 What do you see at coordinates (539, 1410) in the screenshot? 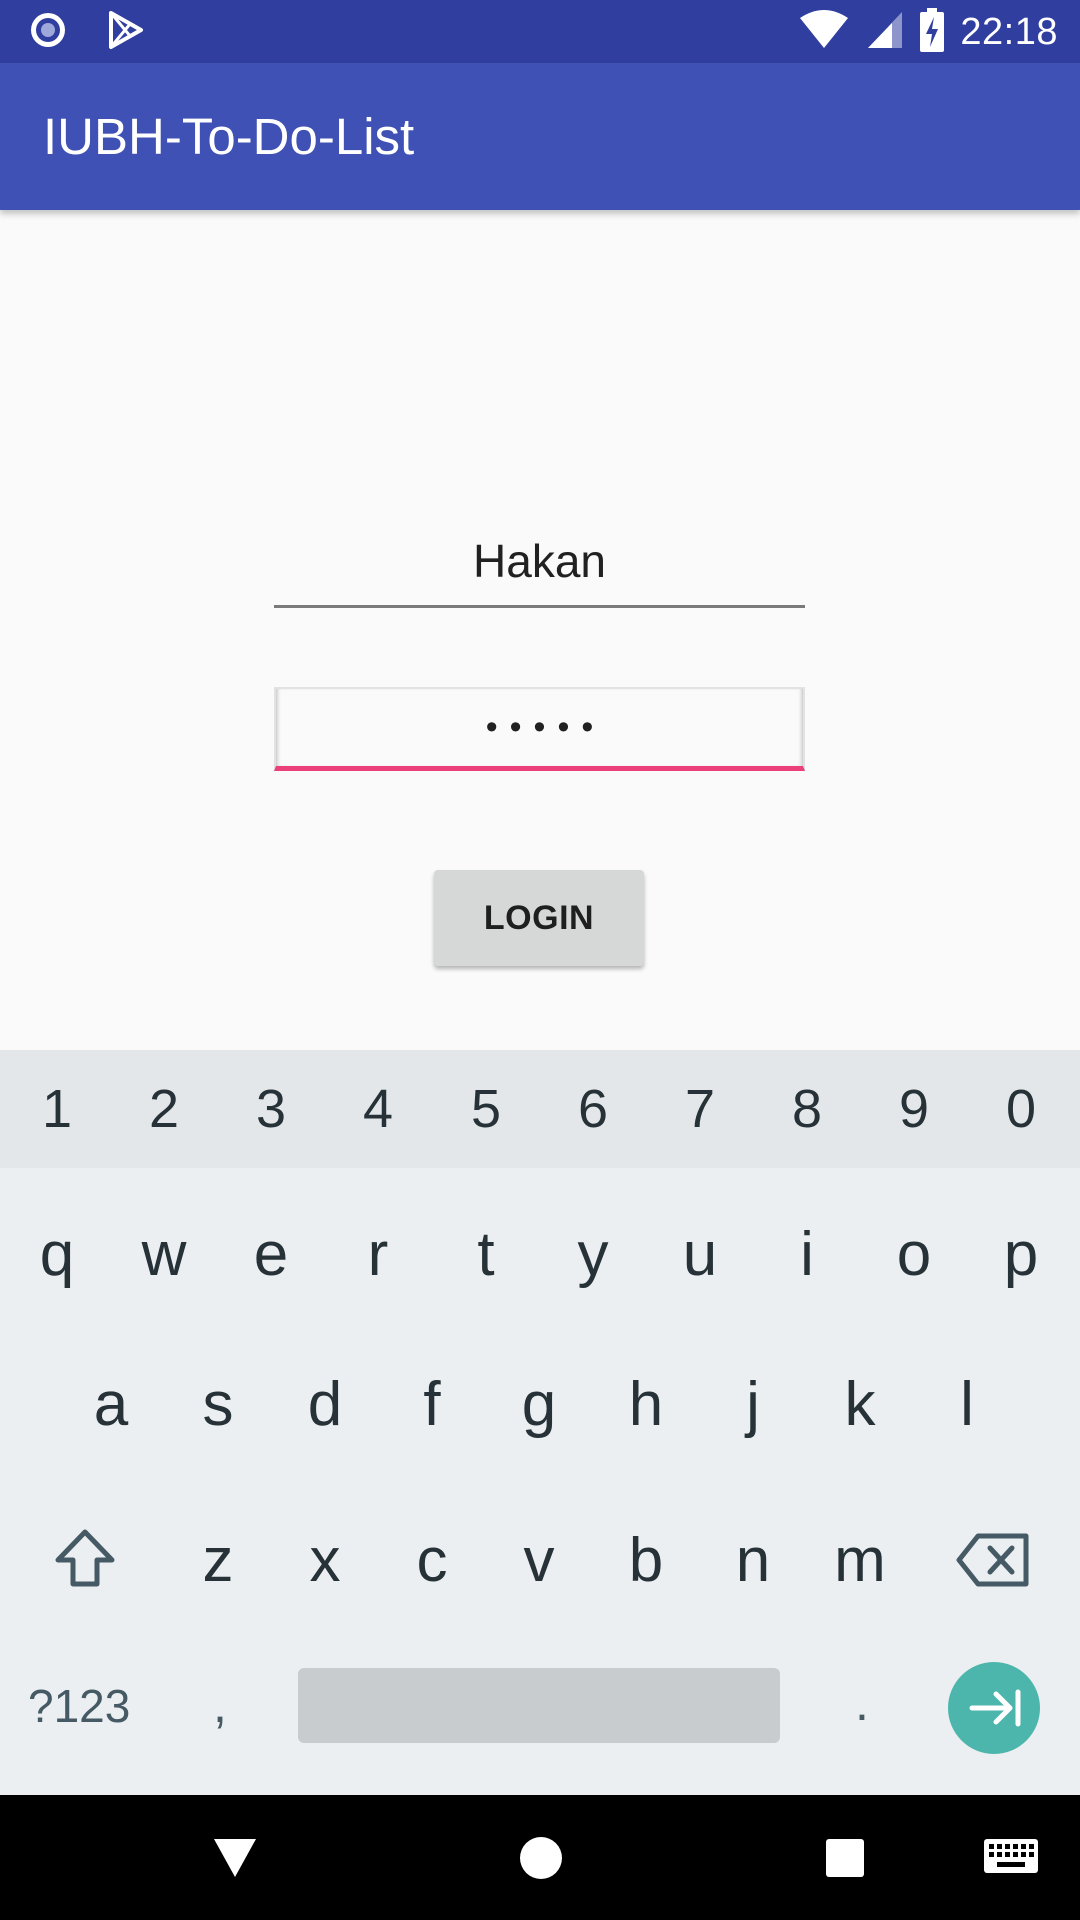
I see `key-g: g` at bounding box center [539, 1410].